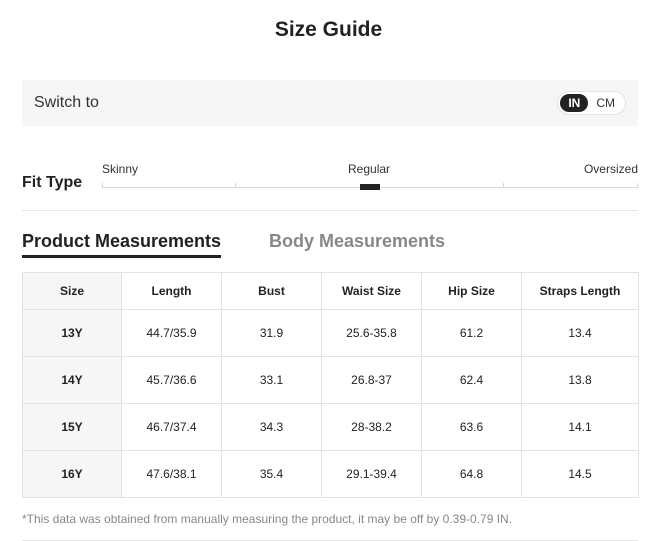 This screenshot has width=657, height=541. Describe the element at coordinates (171, 291) in the screenshot. I see `column-header-length: Length` at that location.